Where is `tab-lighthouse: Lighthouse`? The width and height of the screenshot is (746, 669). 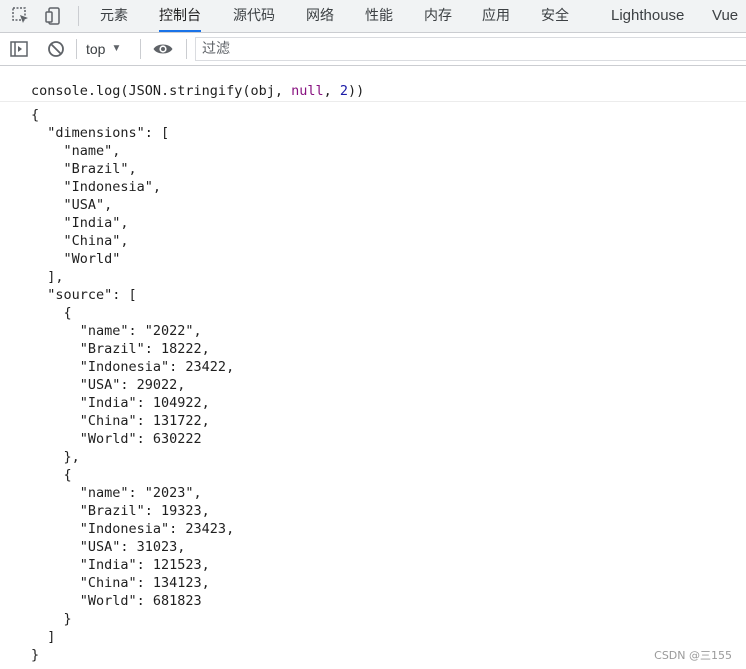
tab-lighthouse: Lighthouse is located at coordinates (647, 16).